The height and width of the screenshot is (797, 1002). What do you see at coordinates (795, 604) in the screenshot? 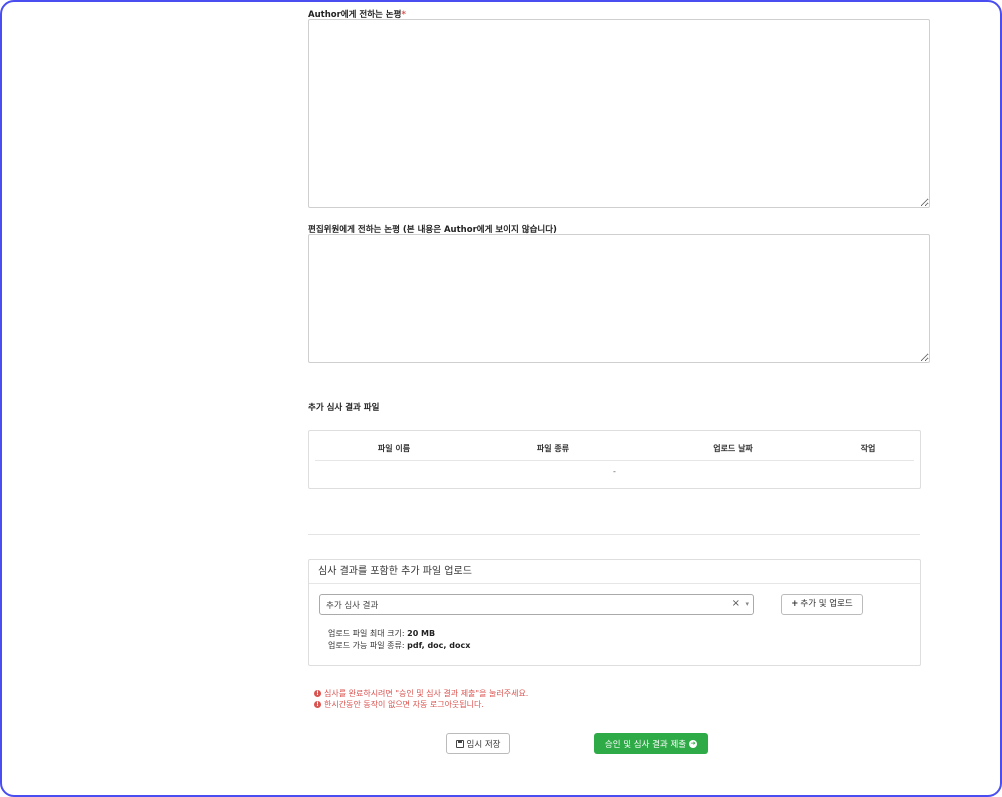
I see `plus-icon: +` at bounding box center [795, 604].